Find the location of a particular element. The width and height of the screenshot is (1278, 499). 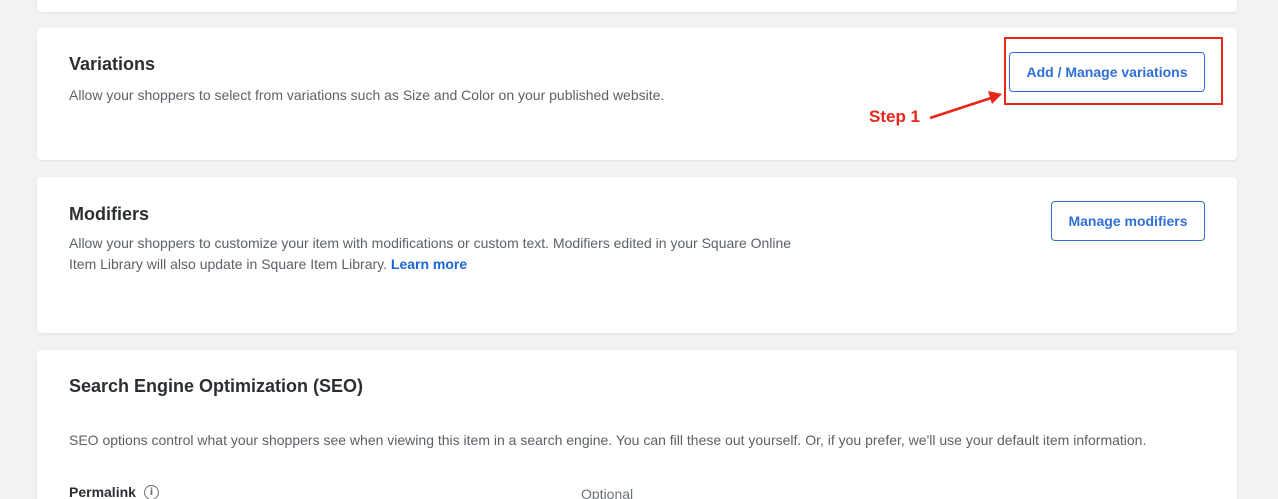

variations-title: Variations is located at coordinates (112, 64).